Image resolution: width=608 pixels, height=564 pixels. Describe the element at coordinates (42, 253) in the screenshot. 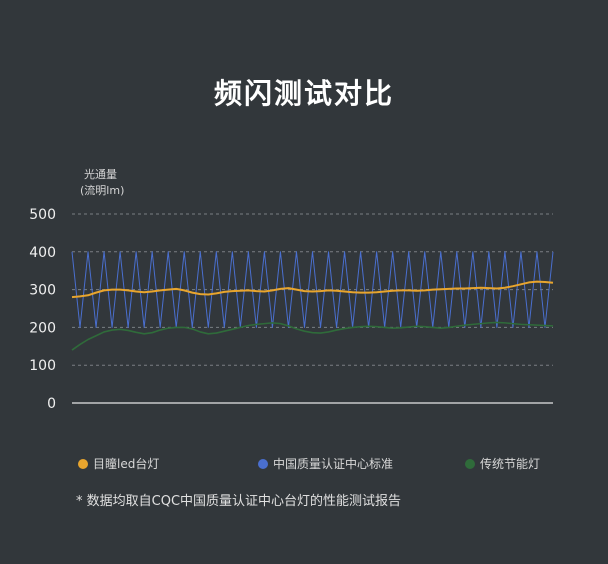

I see `y-tick-label: 400` at that location.